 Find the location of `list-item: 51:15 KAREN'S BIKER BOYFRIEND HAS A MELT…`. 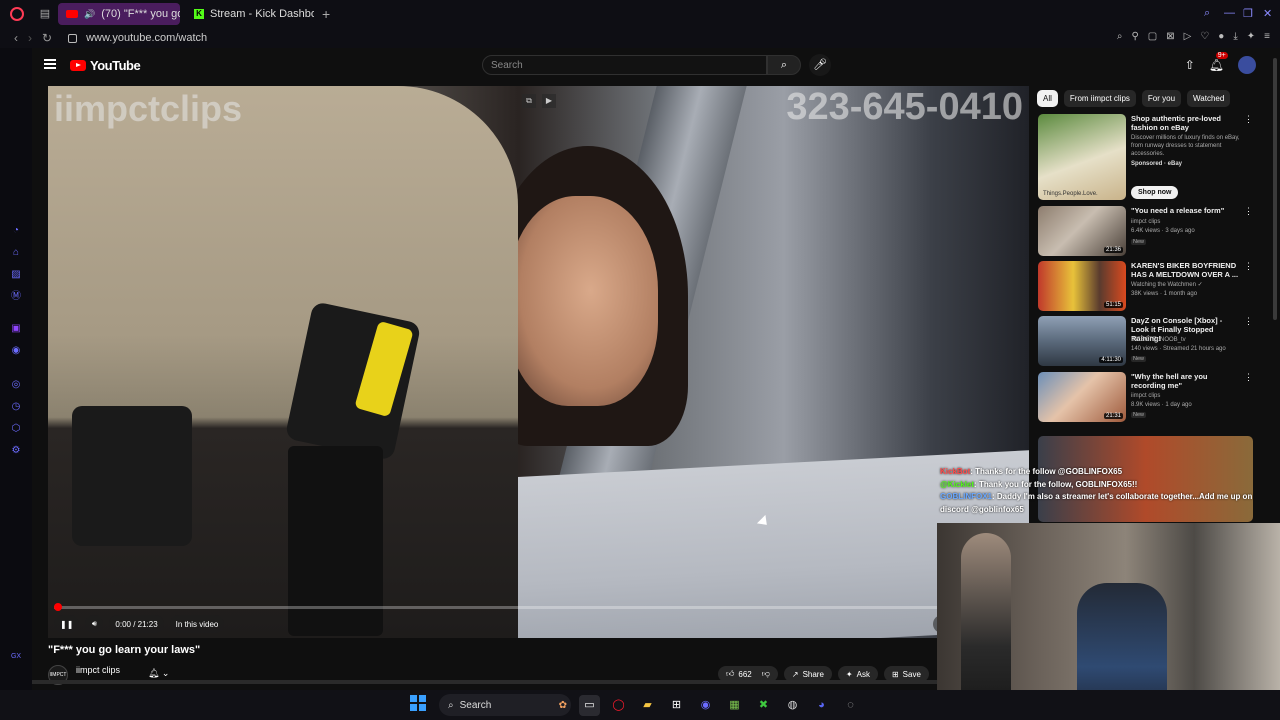

list-item: 51:15 KAREN'S BIKER BOYFRIEND HAS A MELT… is located at coordinates (1145, 289).